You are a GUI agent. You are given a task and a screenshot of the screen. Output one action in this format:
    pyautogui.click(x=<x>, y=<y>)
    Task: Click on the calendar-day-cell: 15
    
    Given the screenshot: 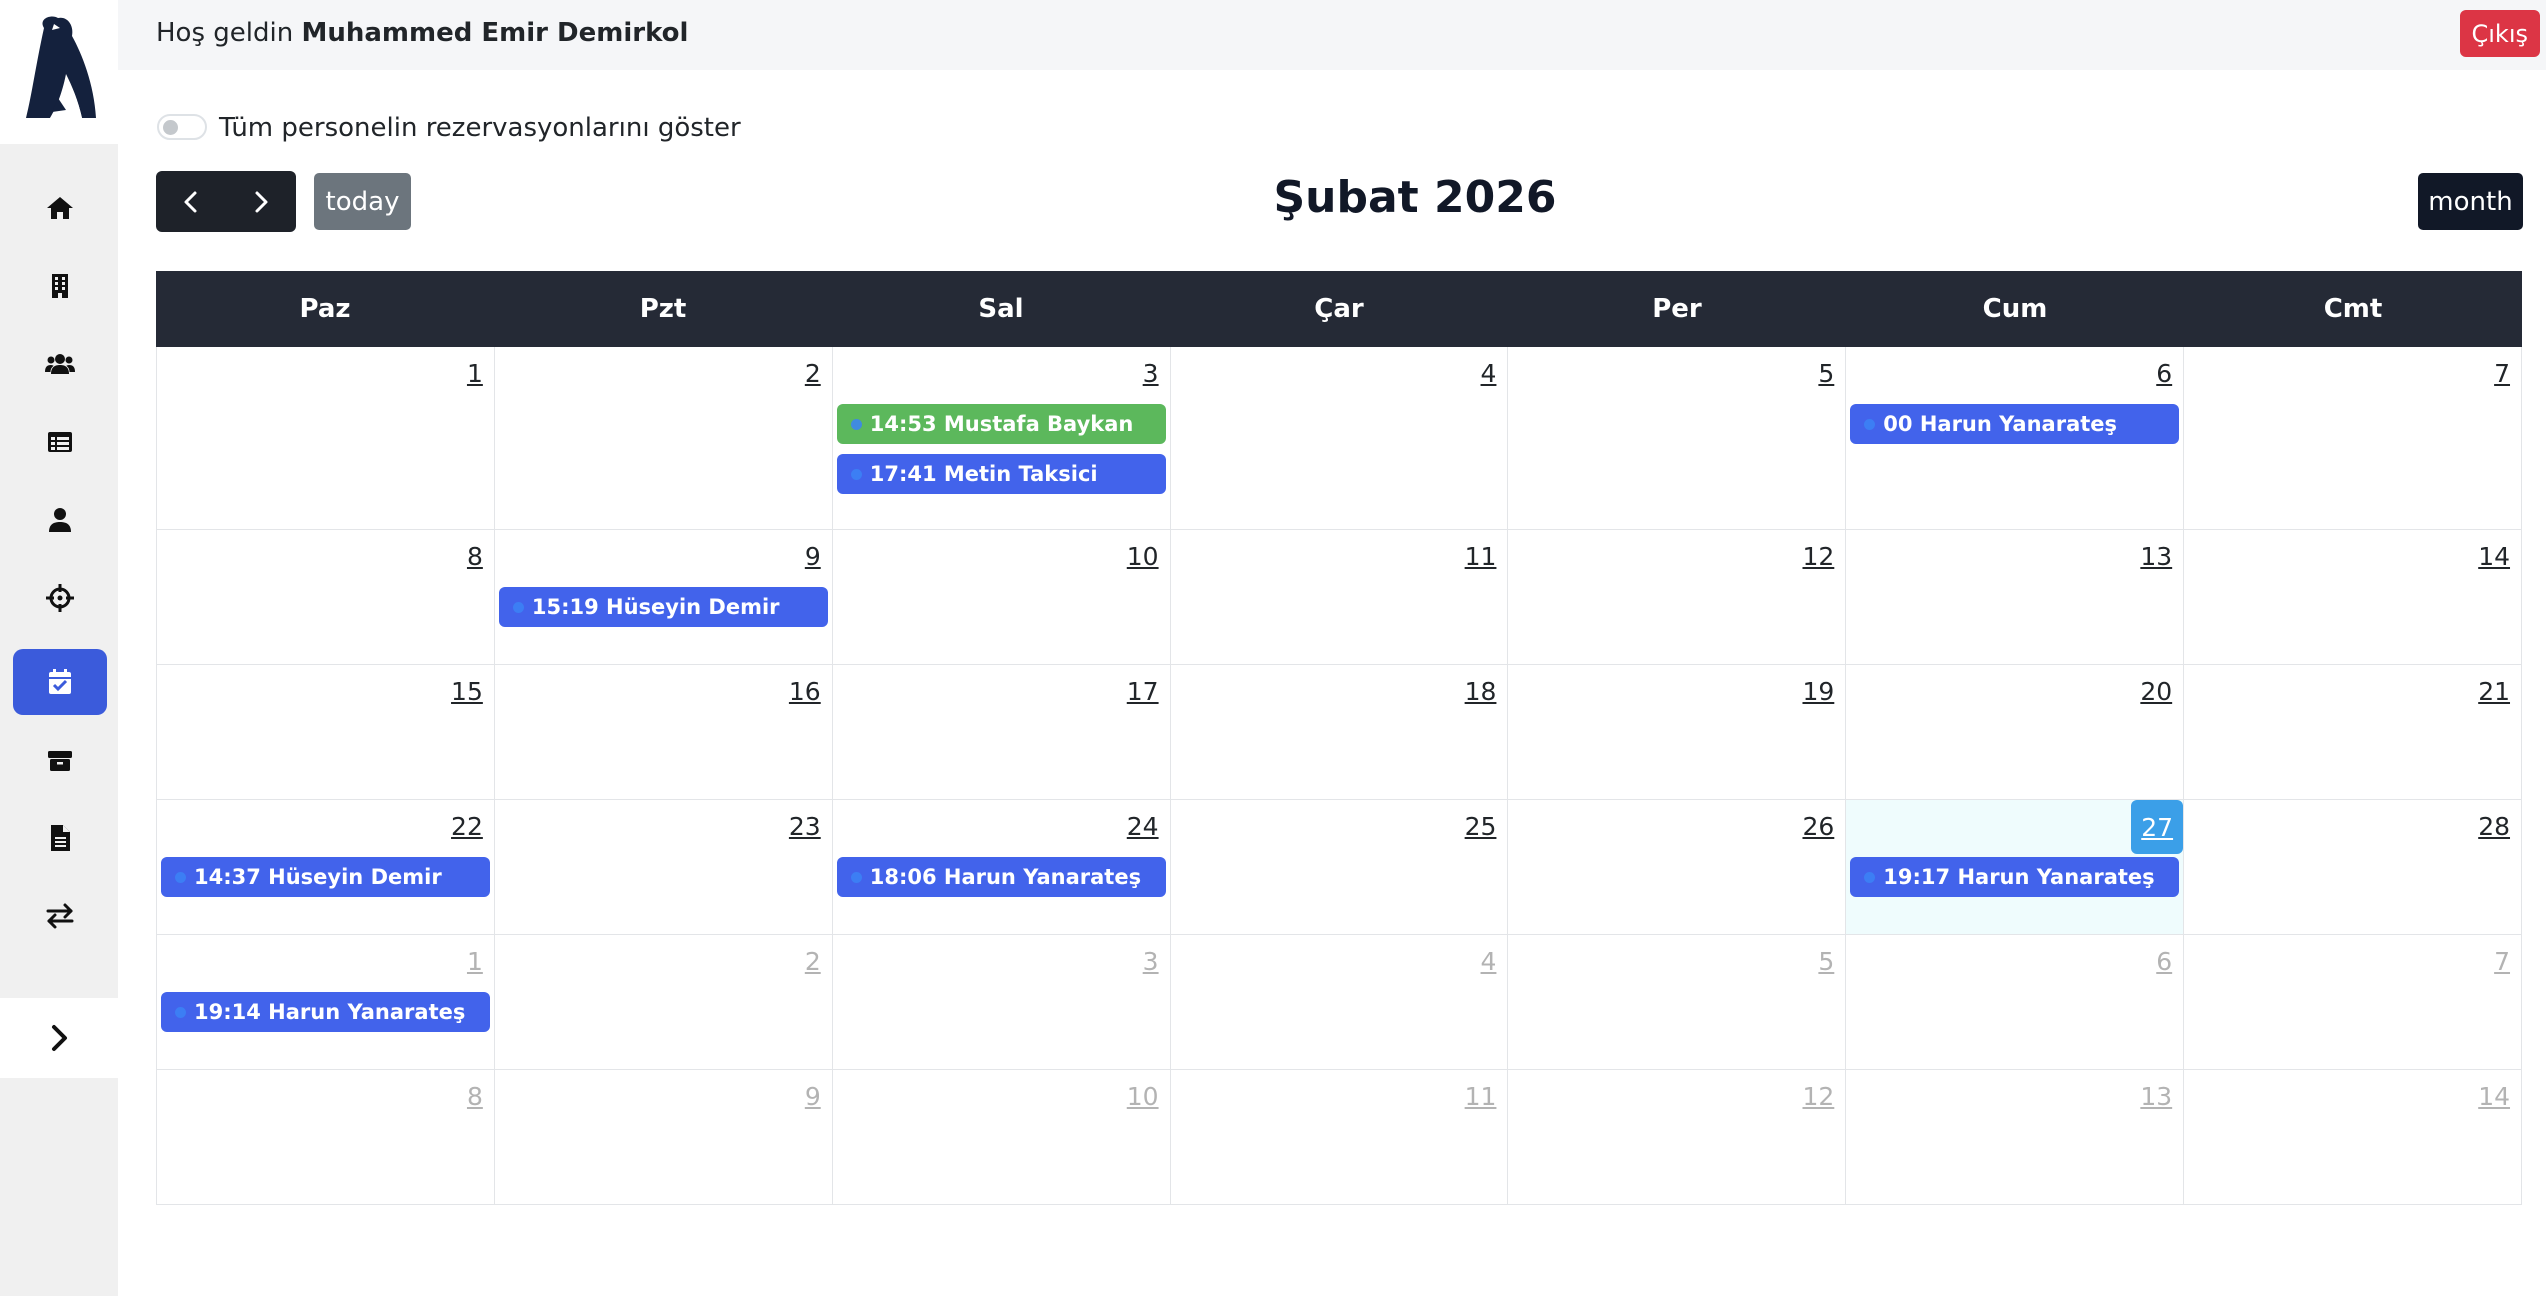 What is the action you would take?
    pyautogui.click(x=326, y=732)
    